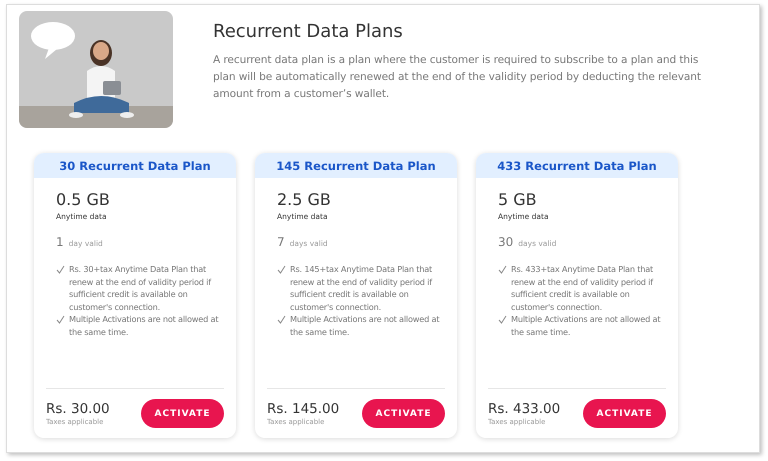  Describe the element at coordinates (308, 31) in the screenshot. I see `section-title: Recurrent Data Plans` at that location.